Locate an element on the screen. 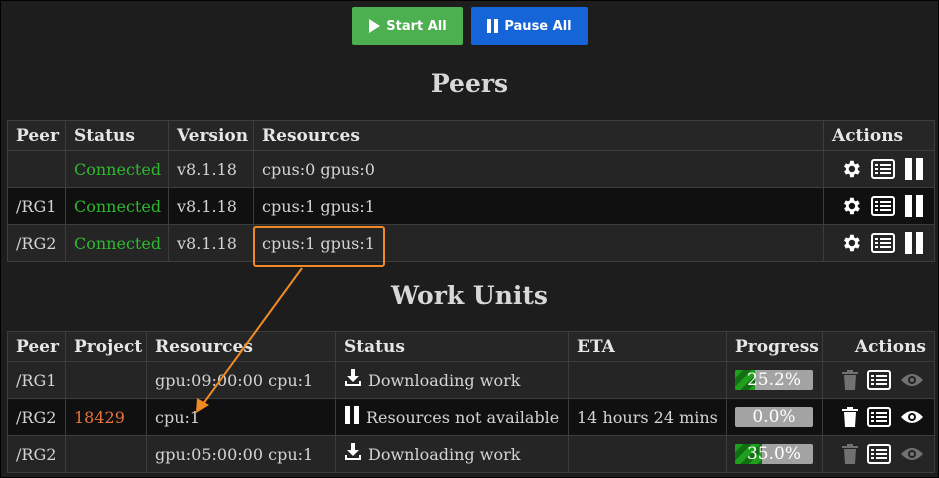  peer-row: /RG1 Connected v8.1.18 cpus:1 gpus:1 is located at coordinates (471, 206).